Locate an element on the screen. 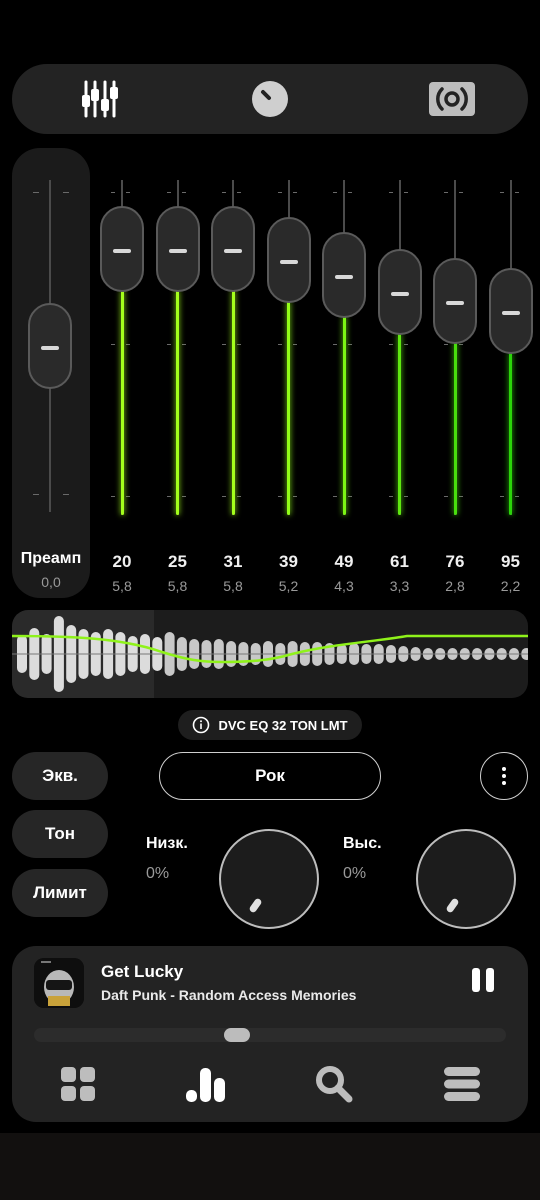  nav-search is located at coordinates (334, 1084).